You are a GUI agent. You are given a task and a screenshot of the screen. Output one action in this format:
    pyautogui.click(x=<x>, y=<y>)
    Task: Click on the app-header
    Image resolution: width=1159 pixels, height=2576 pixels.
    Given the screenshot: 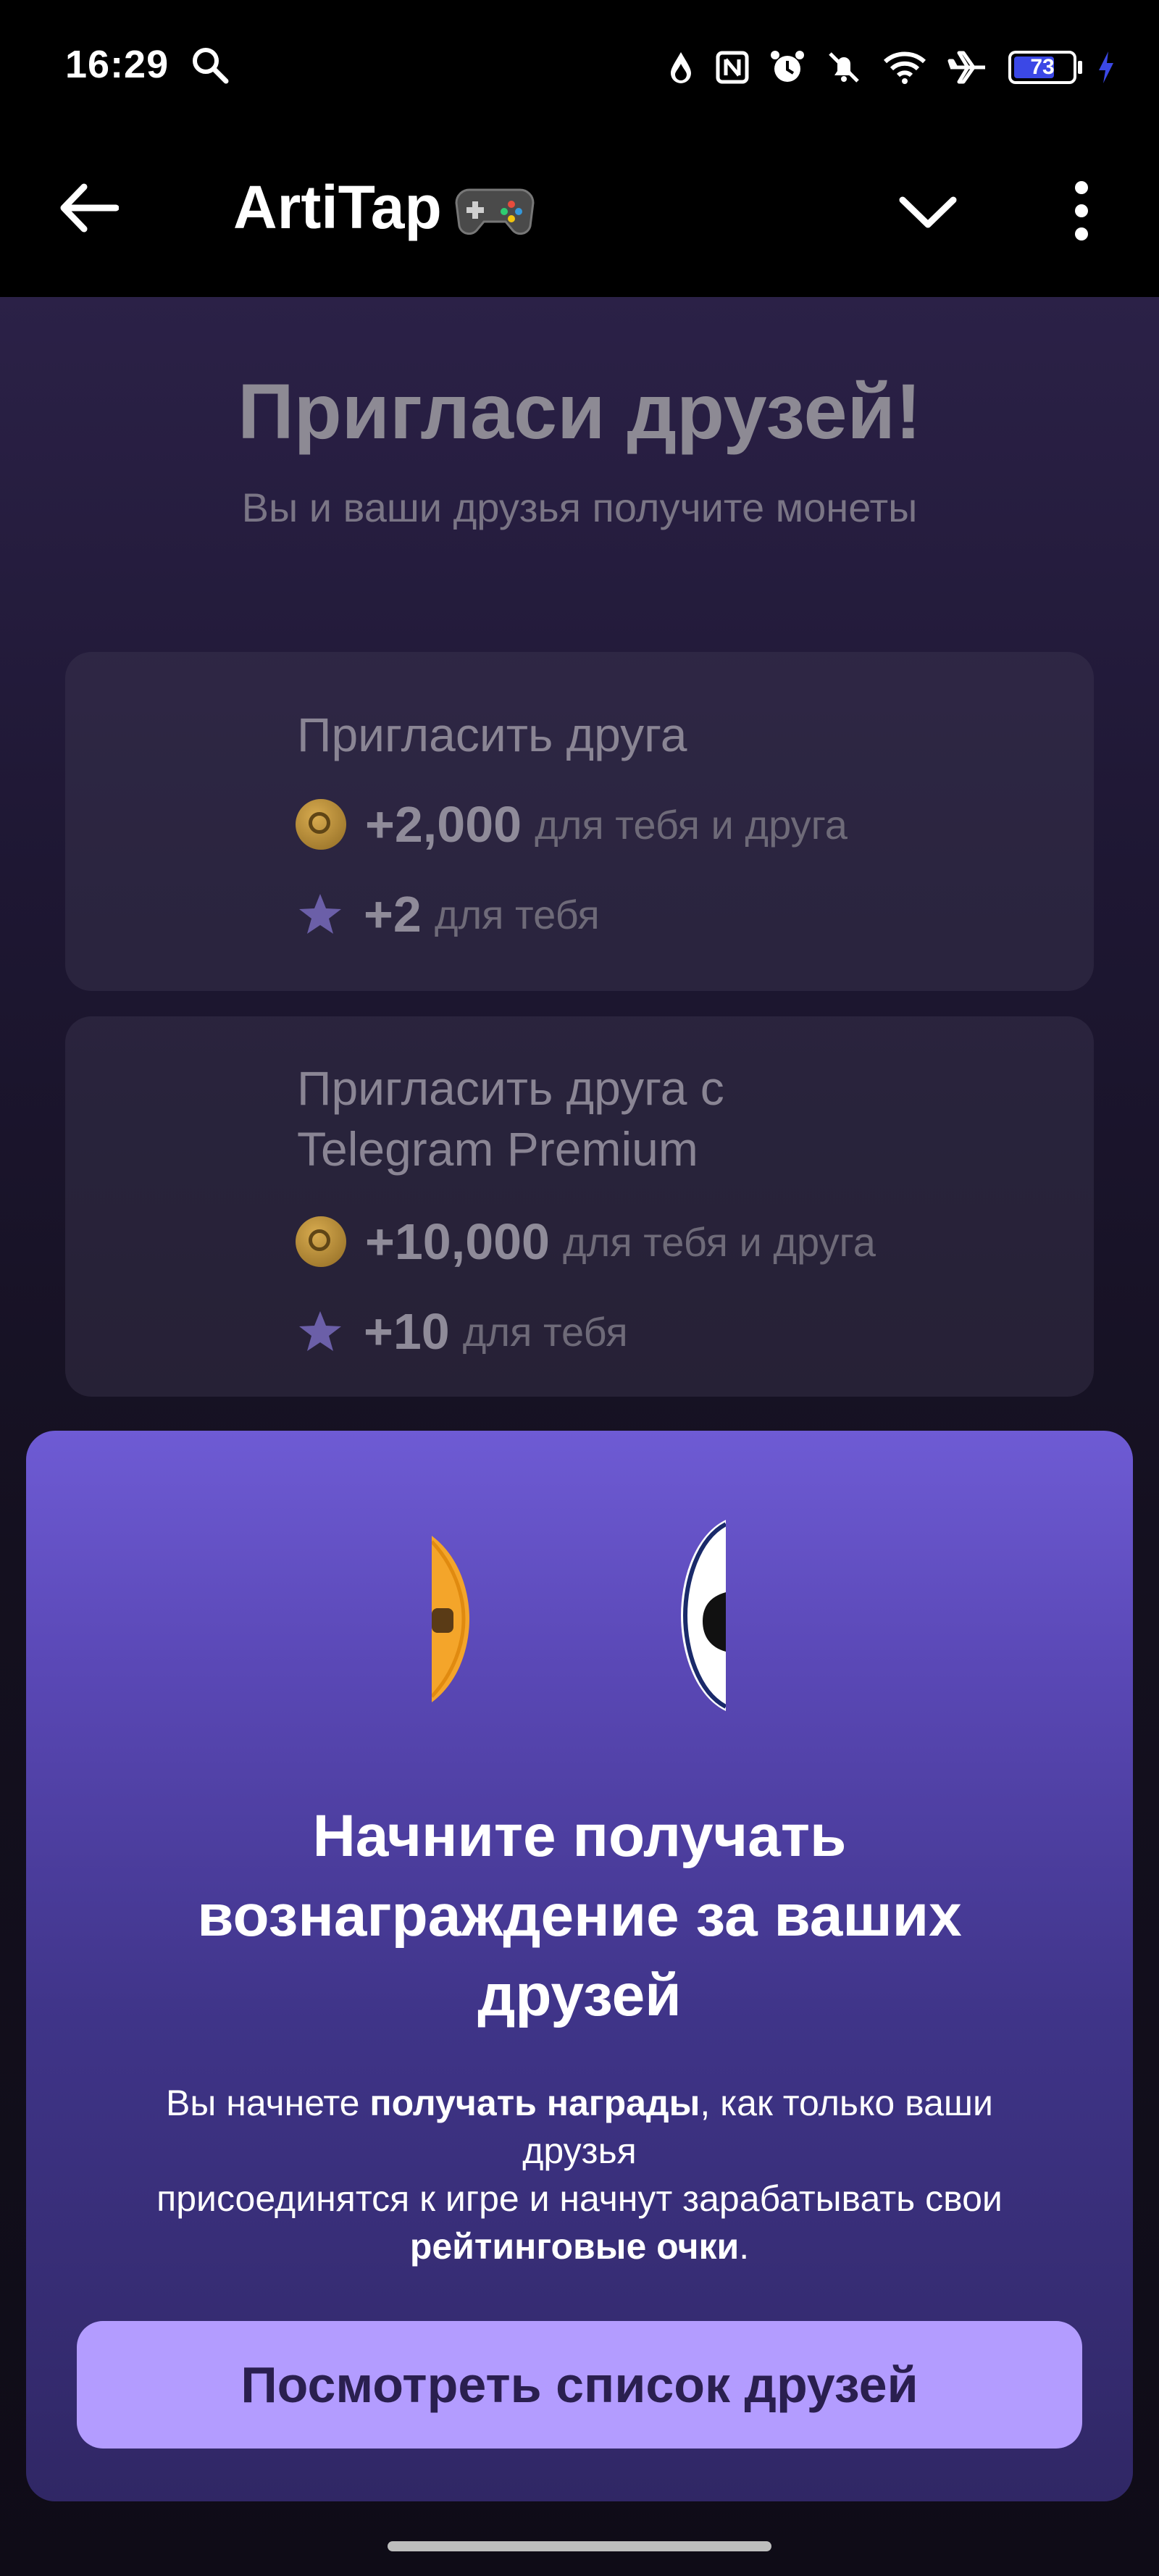 What is the action you would take?
    pyautogui.click(x=579, y=215)
    